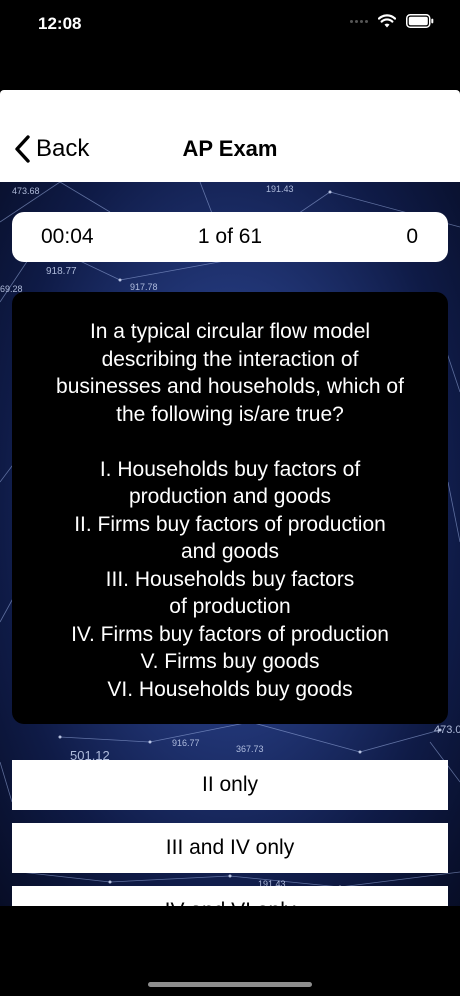  What do you see at coordinates (230, 896) in the screenshot?
I see `answer-option-button: IV and VI only` at bounding box center [230, 896].